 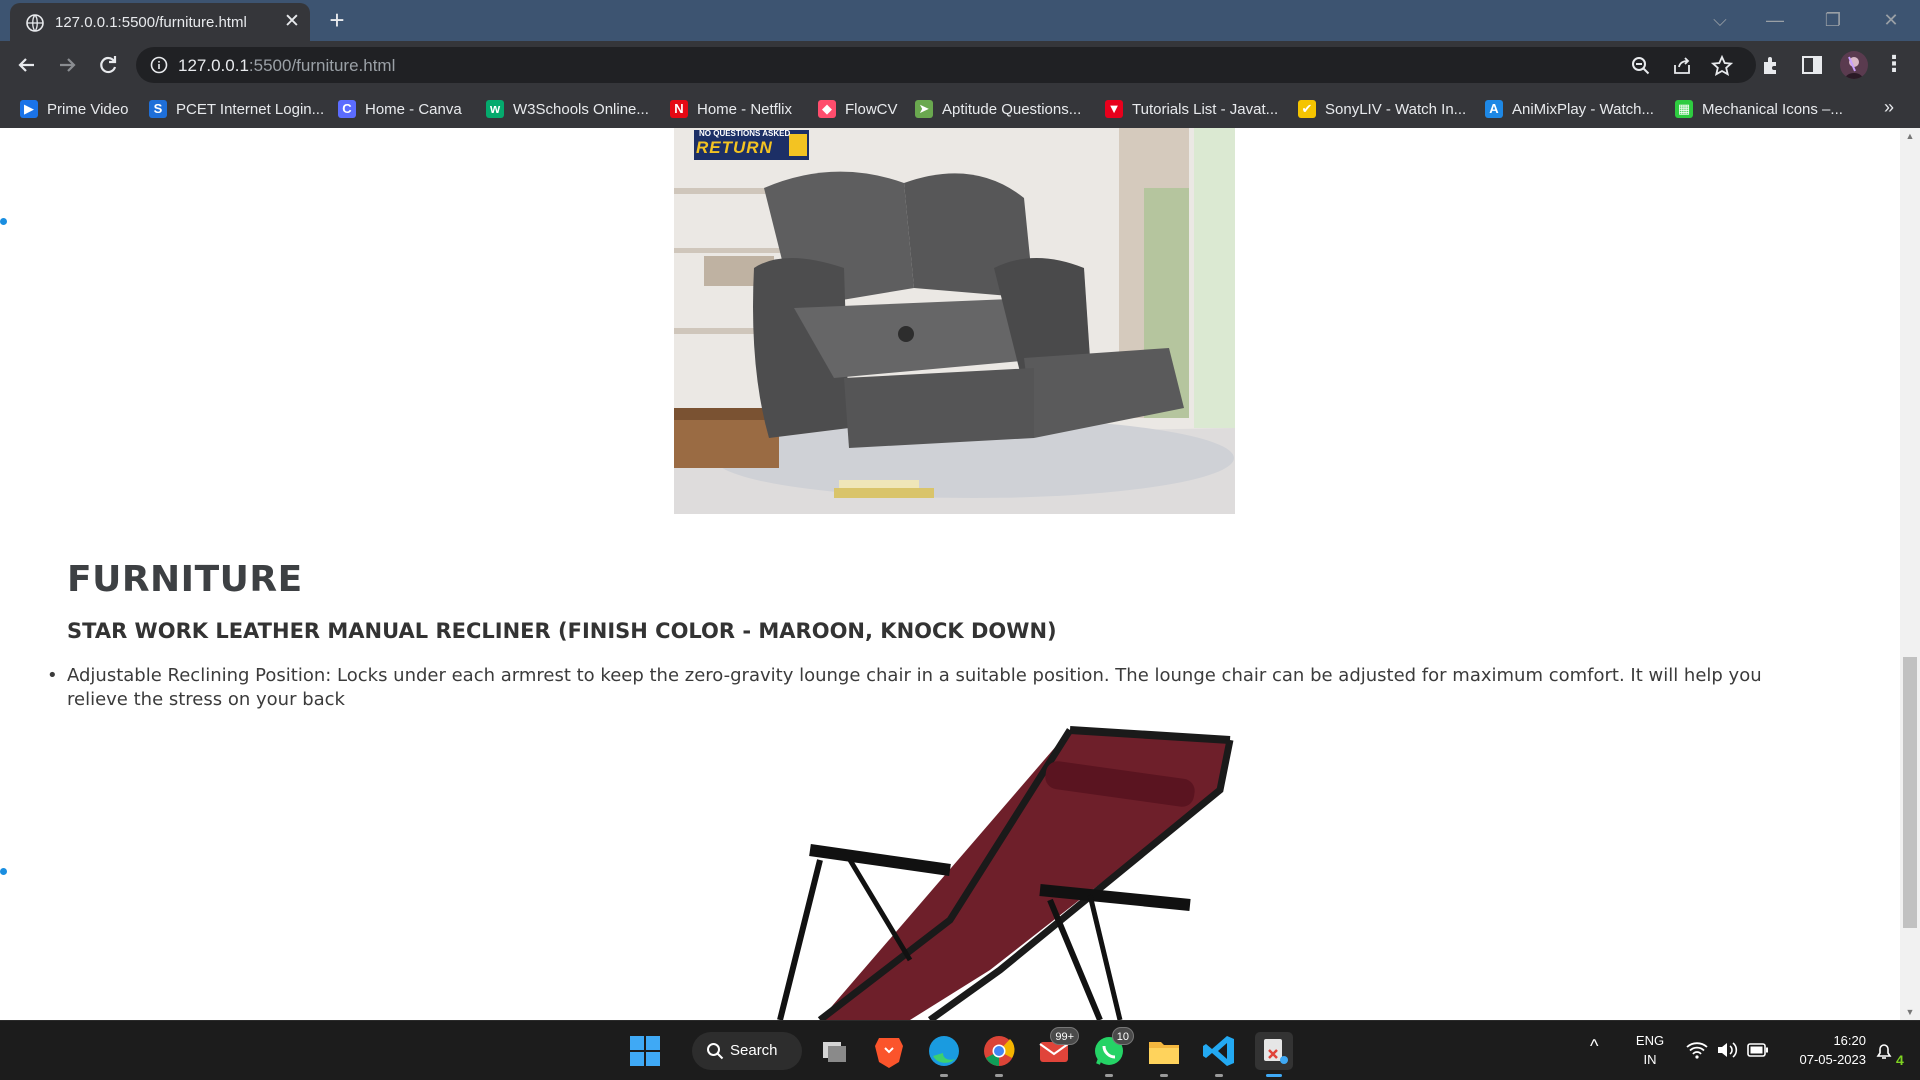 What do you see at coordinates (1005, 873) in the screenshot?
I see `lounge-chair-photo` at bounding box center [1005, 873].